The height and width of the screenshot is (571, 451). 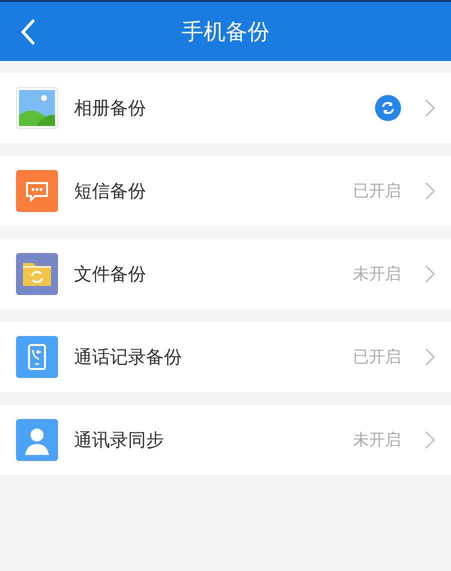 What do you see at coordinates (225, 440) in the screenshot?
I see `backup-row: 通讯录同步 未开启` at bounding box center [225, 440].